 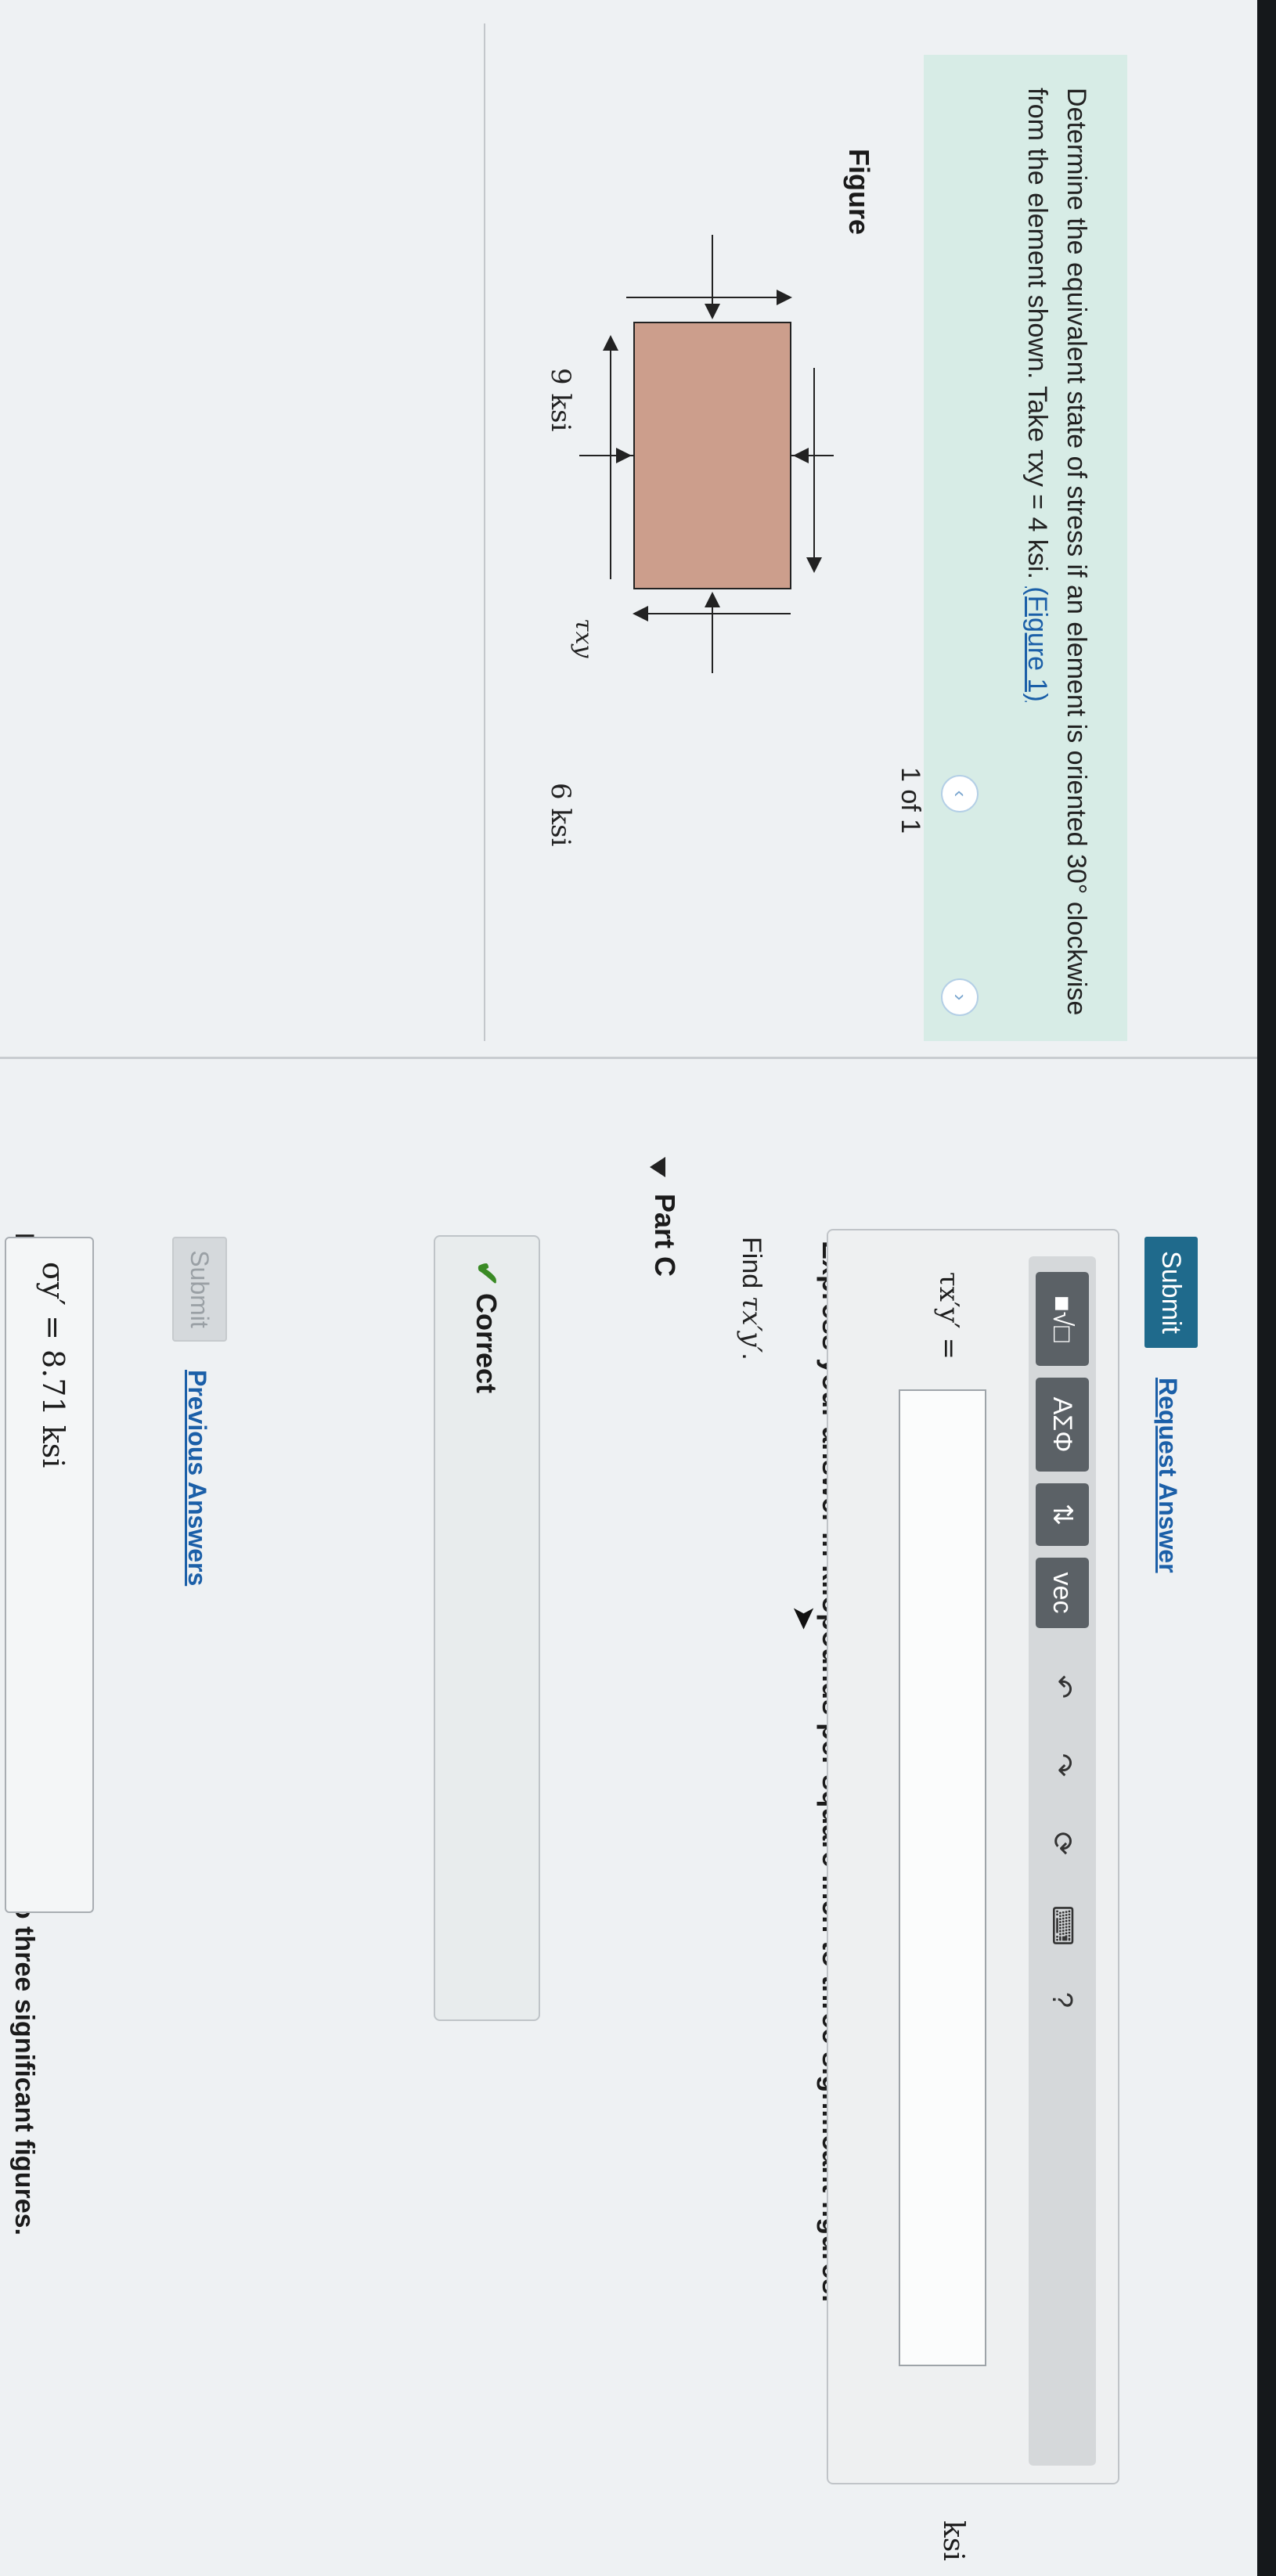 I want to click on greek-button: ΑΣΦ, so click(x=1062, y=1425).